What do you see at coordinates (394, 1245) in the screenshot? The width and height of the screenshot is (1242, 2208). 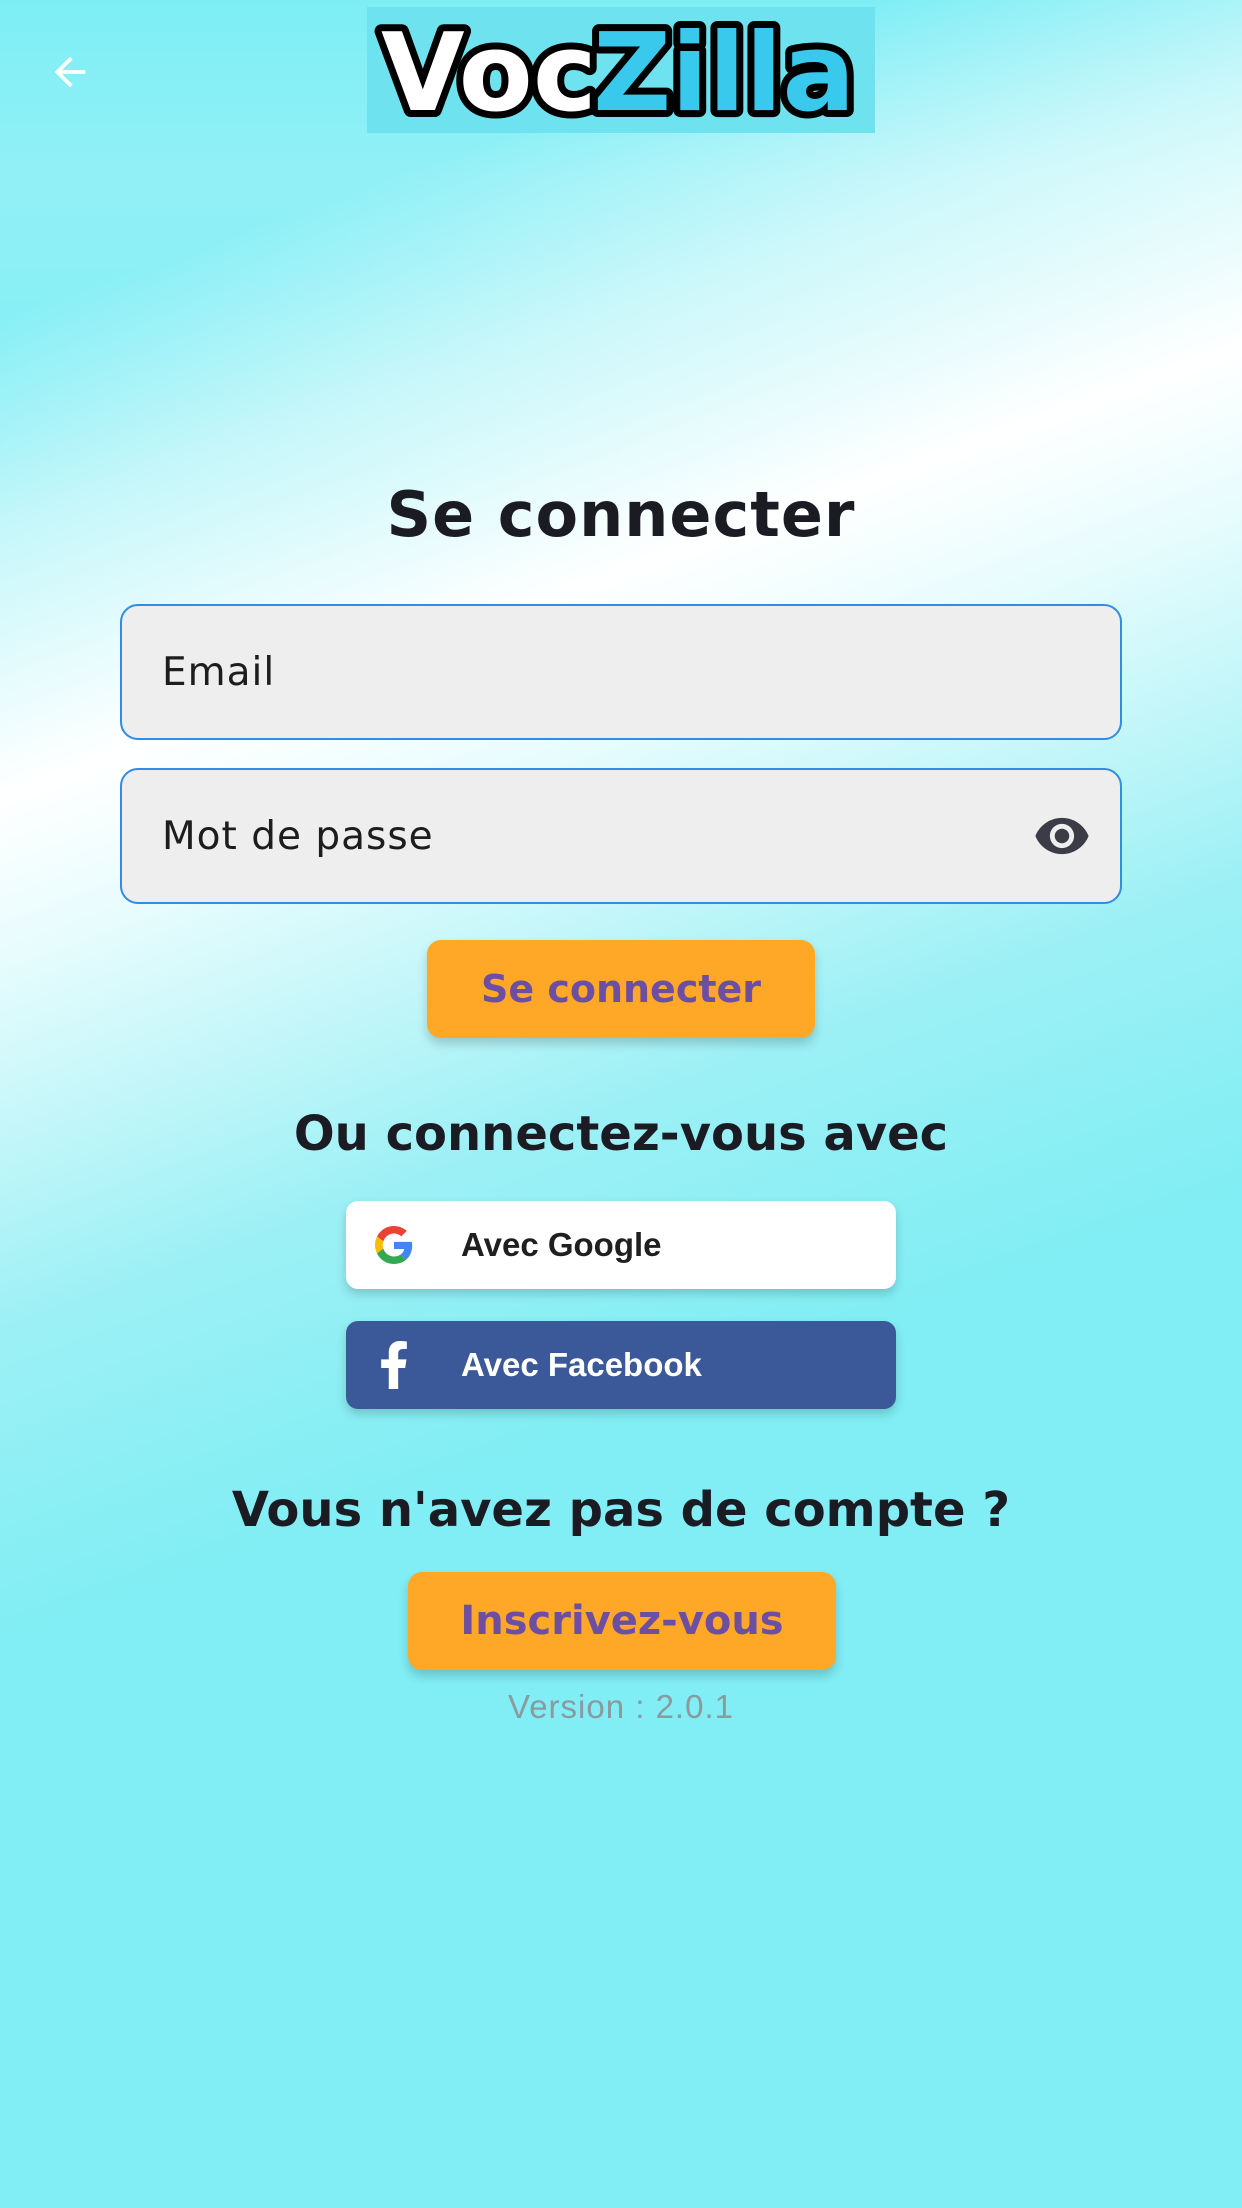 I see `google-icon` at bounding box center [394, 1245].